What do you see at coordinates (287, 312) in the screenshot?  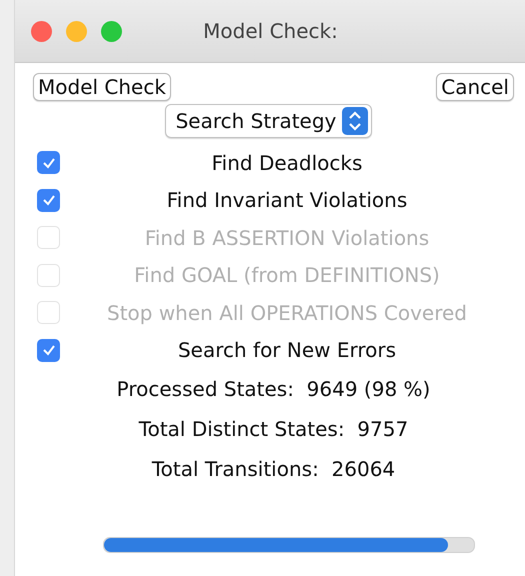 I see `option-label: Stop when All OPERATIONS Covered` at bounding box center [287, 312].